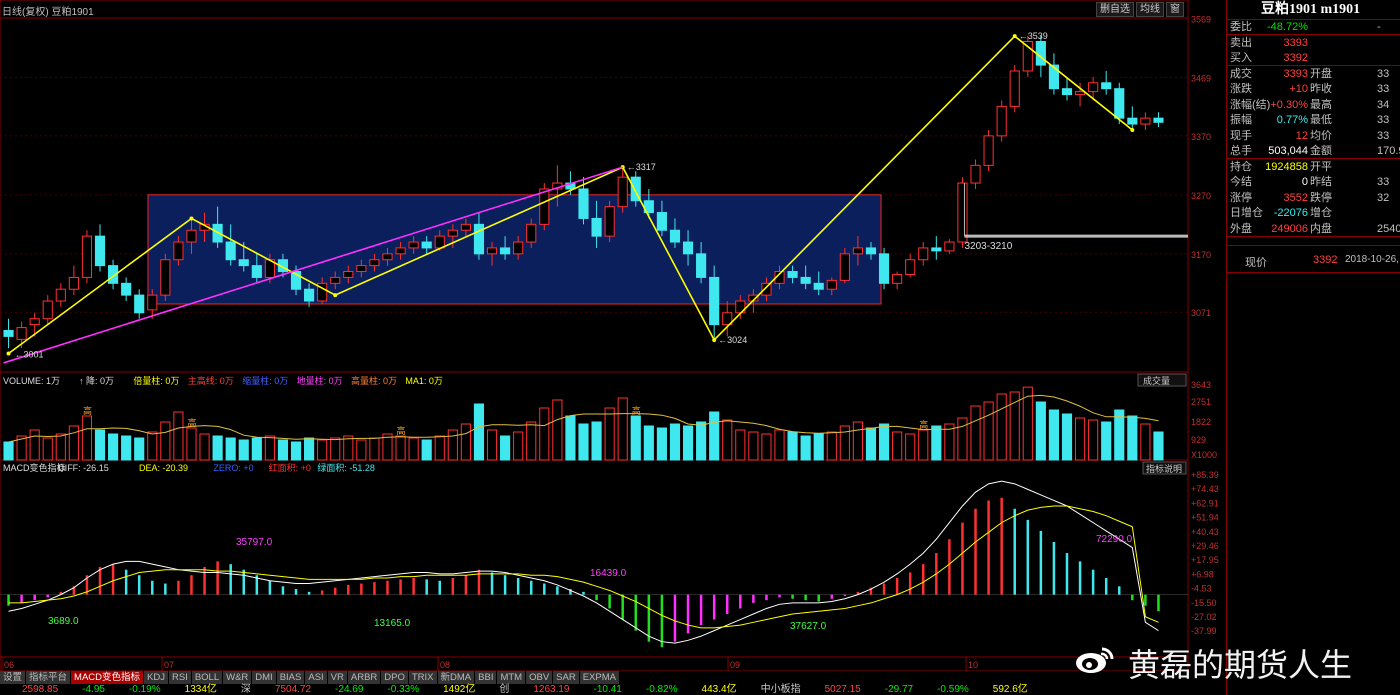 This screenshot has width=1400, height=695. What do you see at coordinates (49, 677) in the screenshot?
I see `indicator-tab: 指标平台` at bounding box center [49, 677].